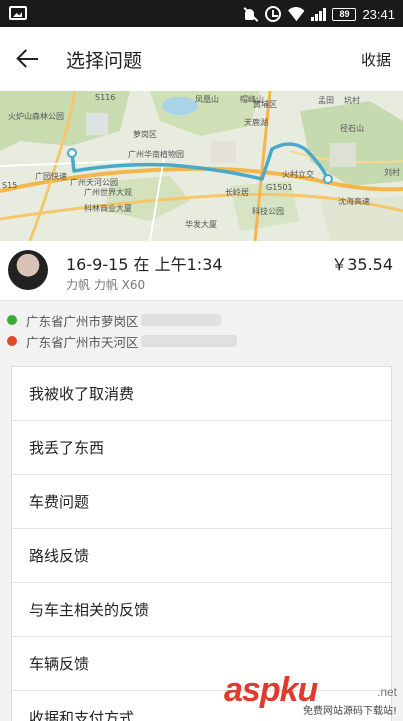 The image size is (403, 721). I want to click on map-label: 广州世界大观, so click(108, 192).